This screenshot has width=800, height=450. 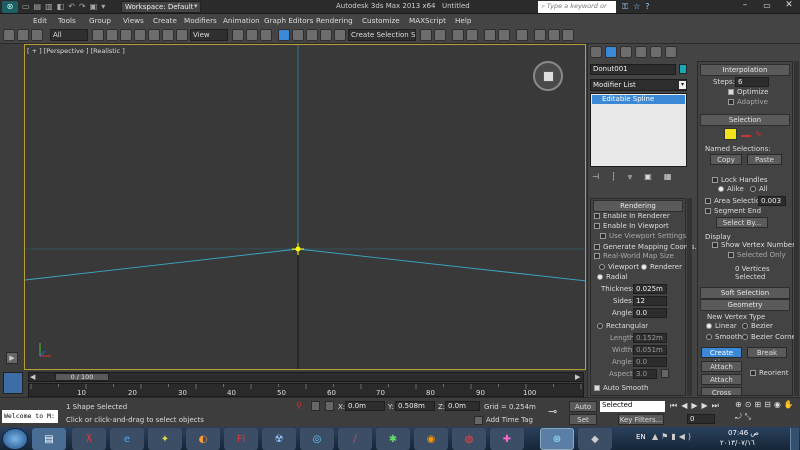 I want to click on unlink-icon, so click(x=37, y=35).